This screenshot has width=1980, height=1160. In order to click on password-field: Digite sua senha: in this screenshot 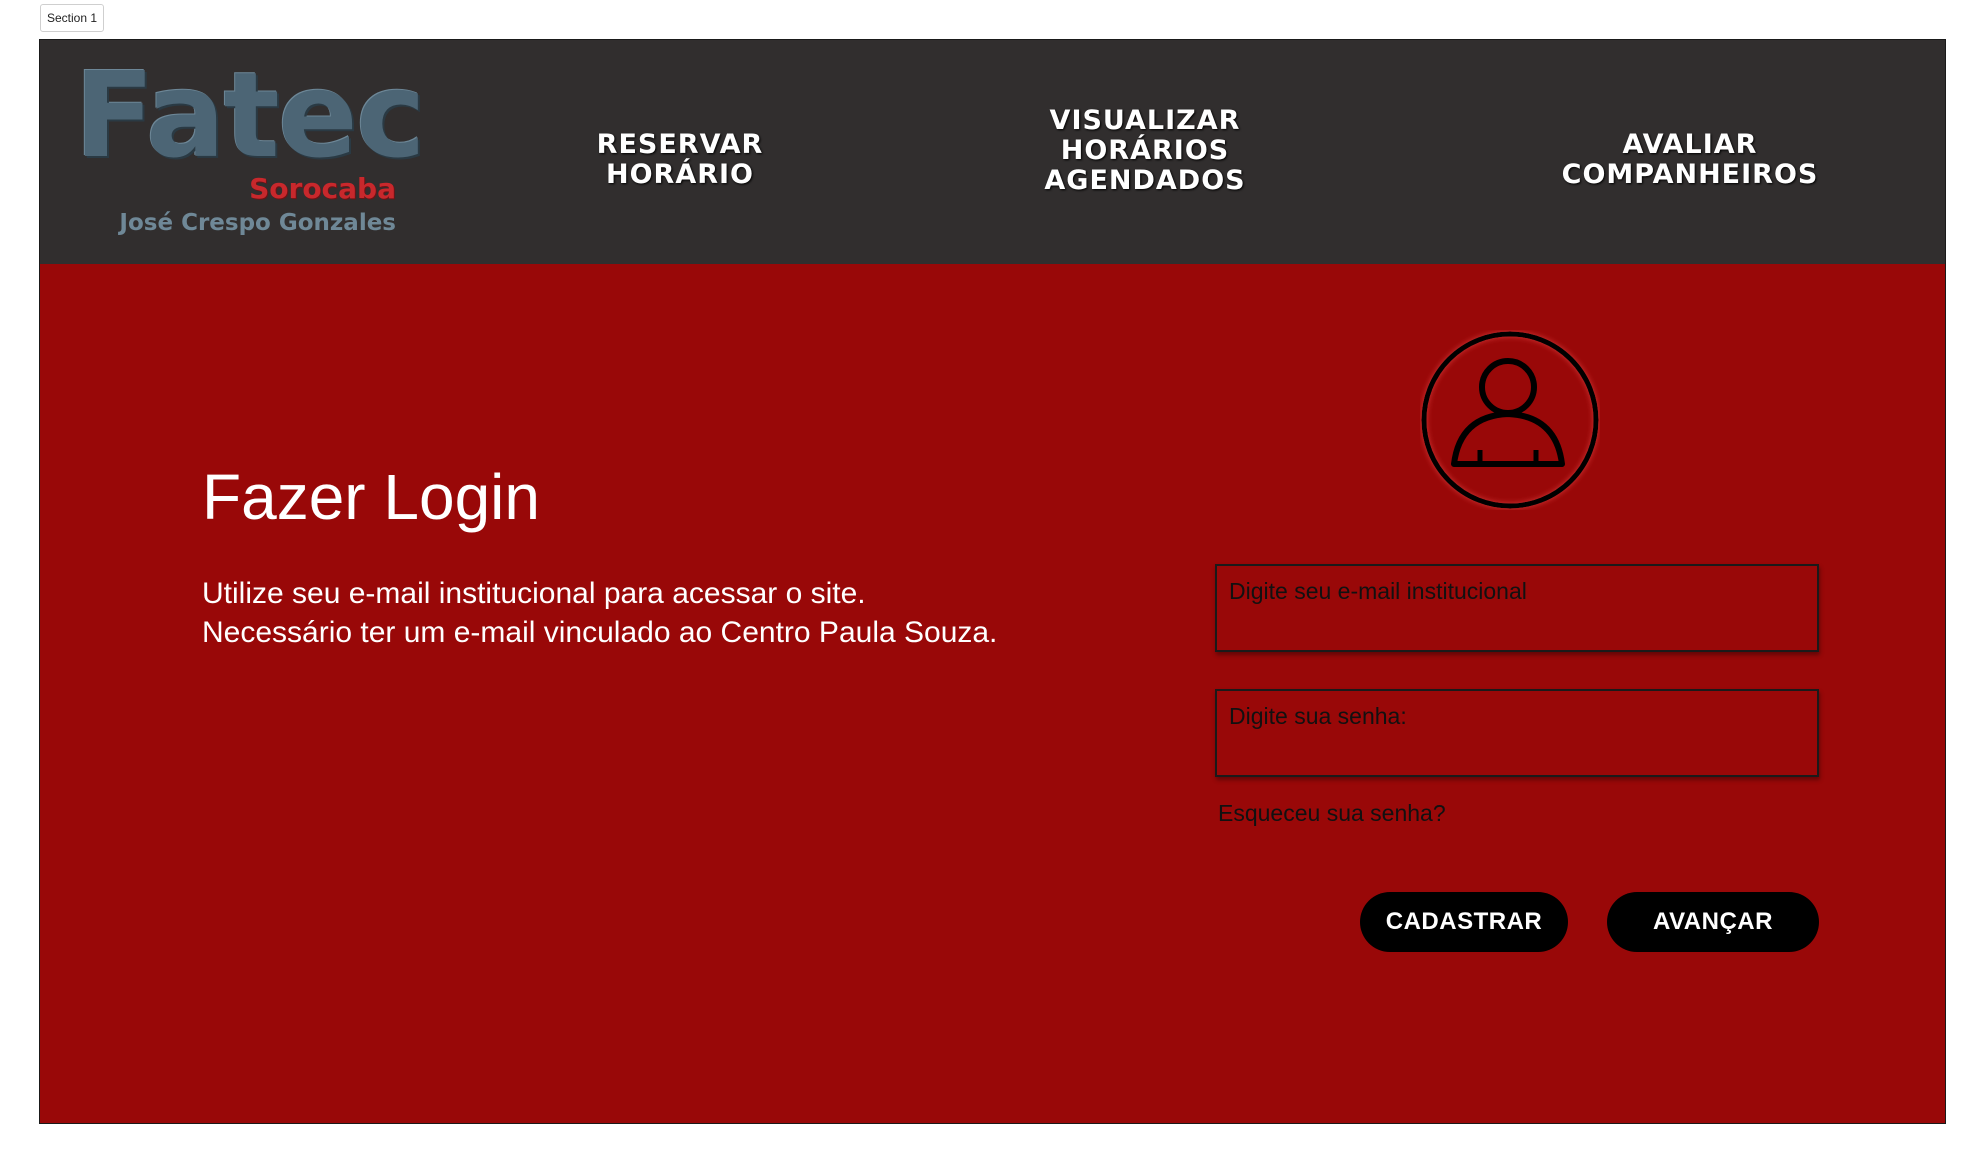, I will do `click(1517, 733)`.